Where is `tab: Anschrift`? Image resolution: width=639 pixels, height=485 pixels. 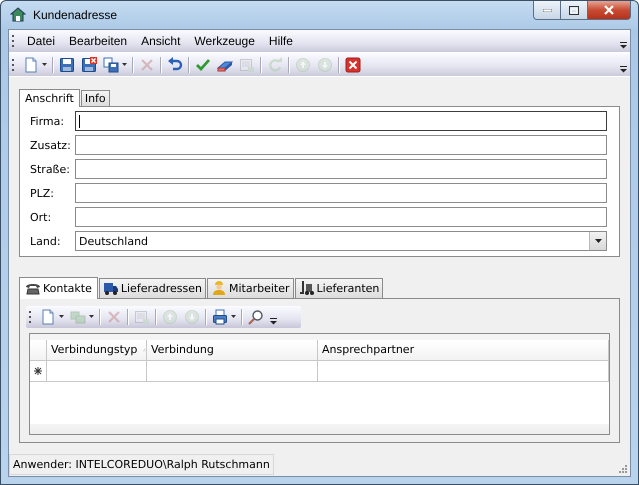 tab: Anschrift is located at coordinates (49, 98).